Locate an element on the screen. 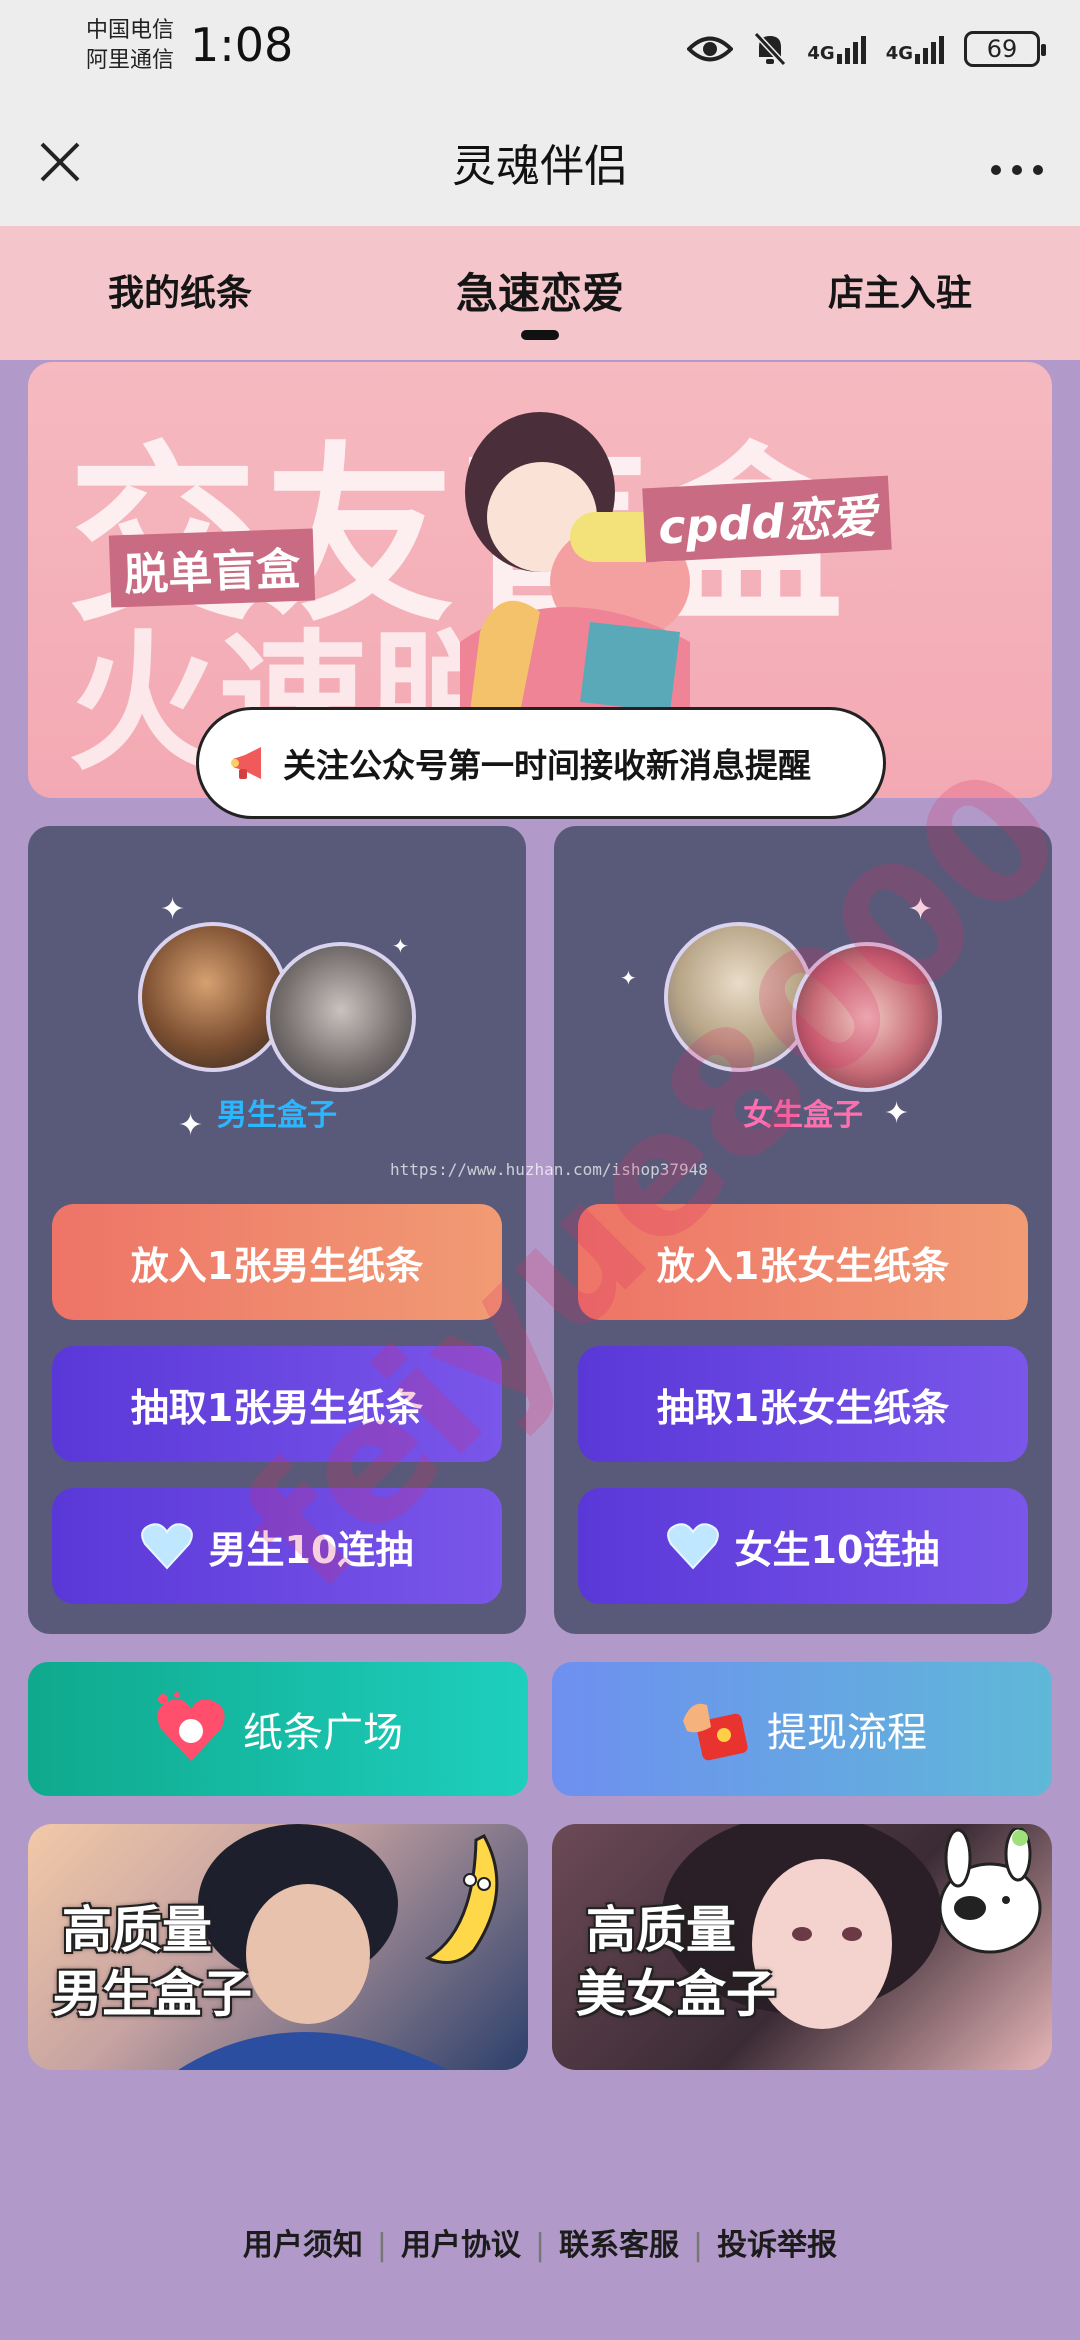  clock: 1:08 is located at coordinates (242, 45).